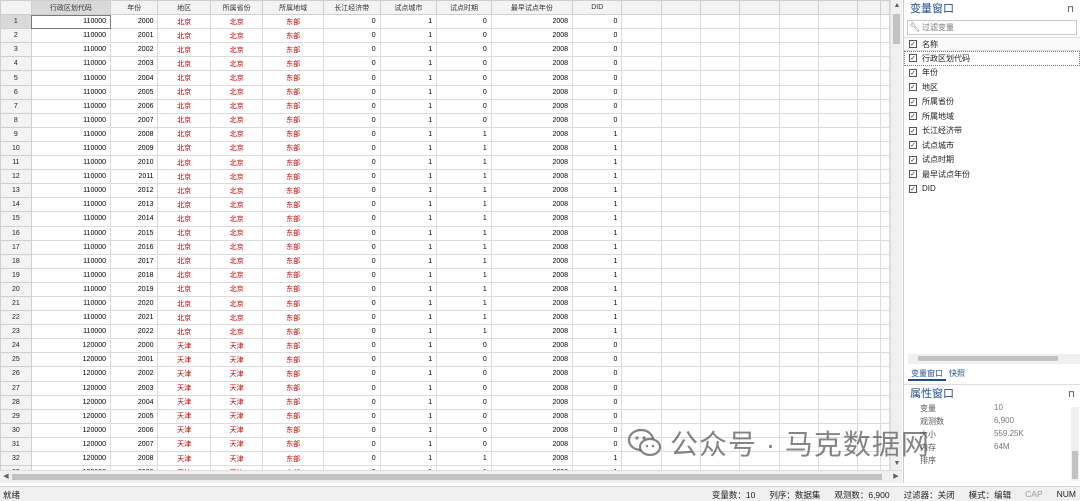 Image resolution: width=1080 pixels, height=501 pixels. I want to click on column-header: 所属省份, so click(236, 8).